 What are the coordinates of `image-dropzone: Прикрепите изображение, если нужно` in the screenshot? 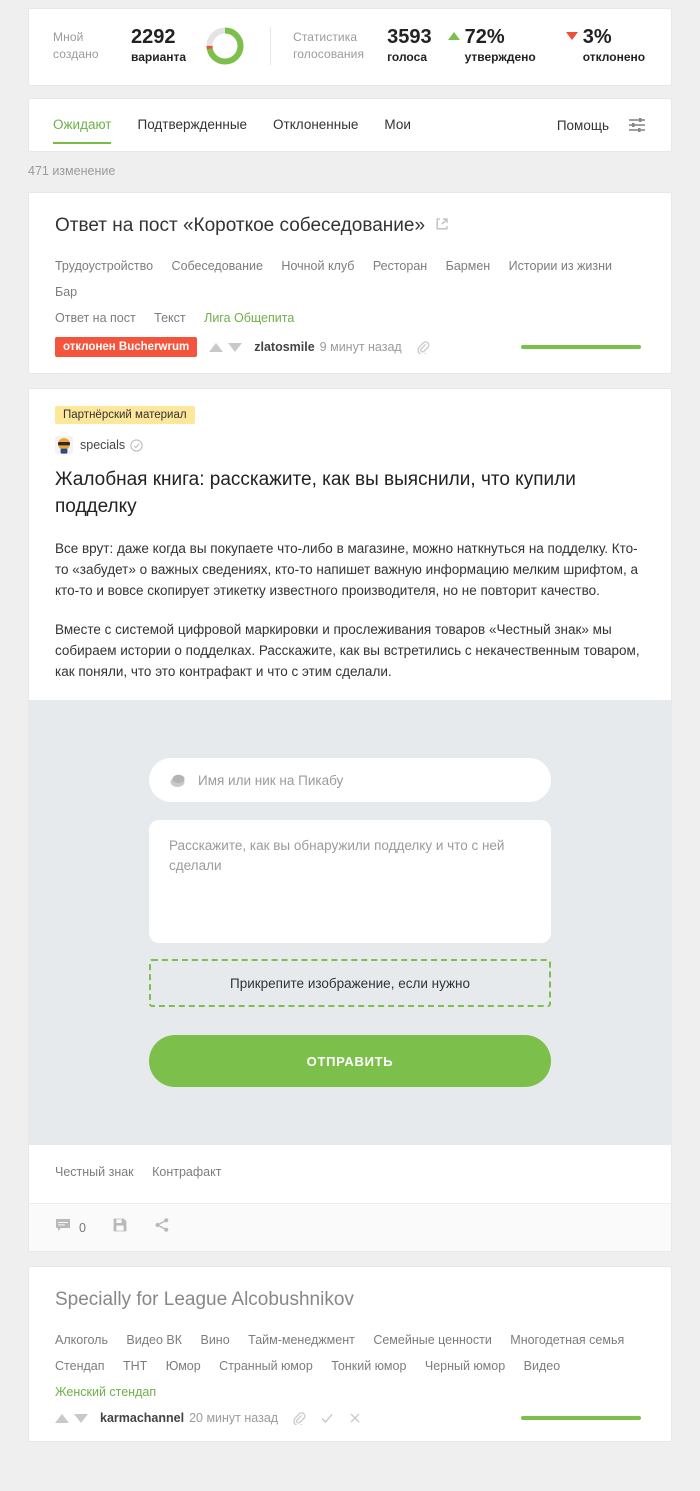 It's located at (350, 983).